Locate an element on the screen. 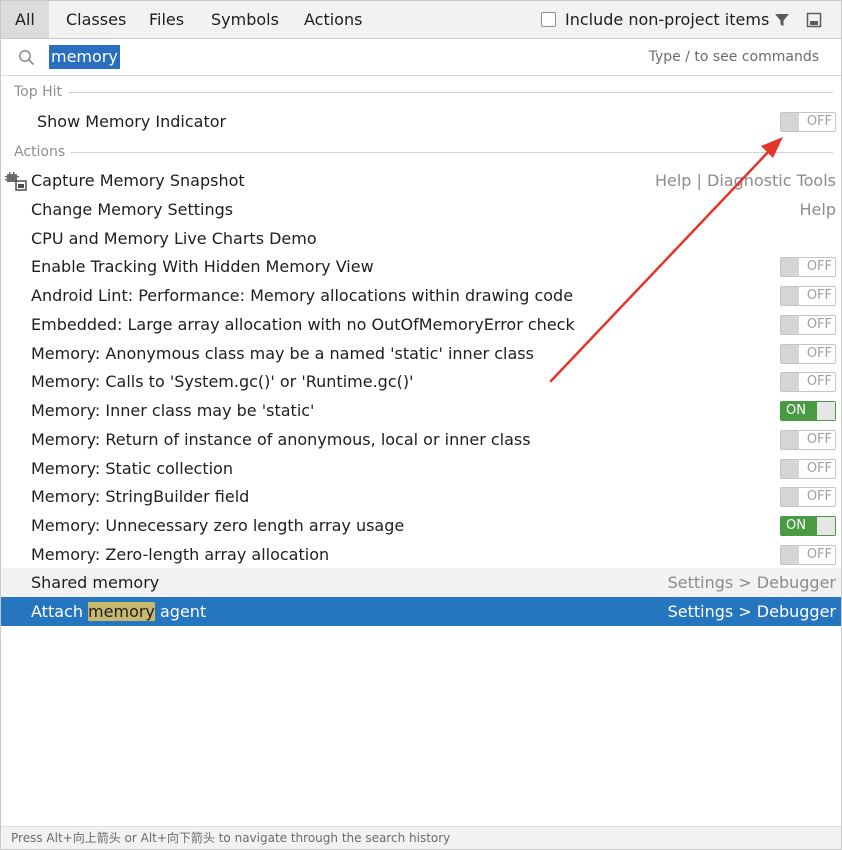 This screenshot has height=850, width=842. result-label: Change Memory Settings is located at coordinates (132, 209).